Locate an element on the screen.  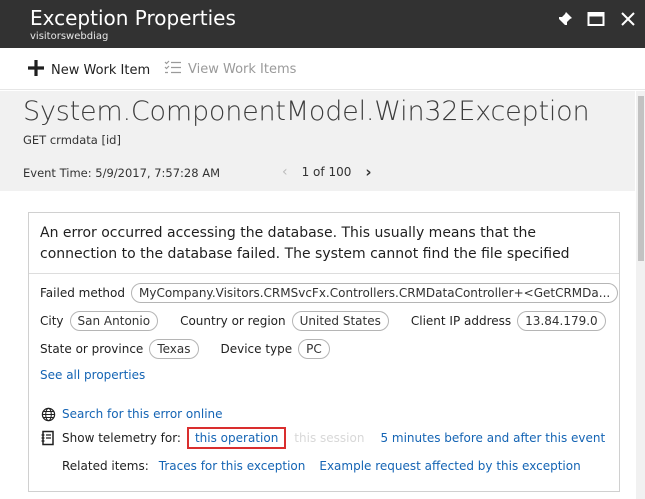
event-pager: ‹ 1 of 100 › is located at coordinates (327, 172).